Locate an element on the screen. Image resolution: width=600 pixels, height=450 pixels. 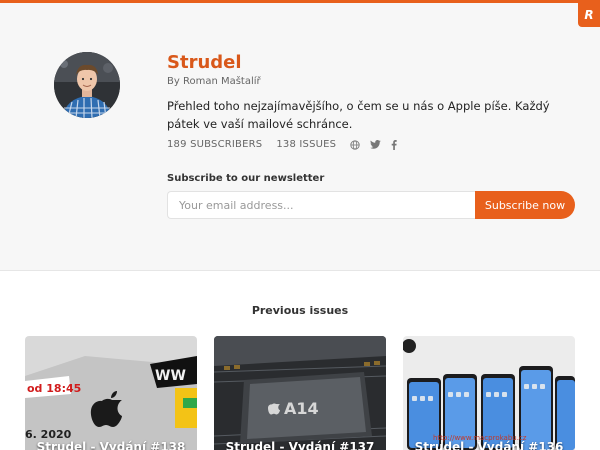
email-input is located at coordinates (321, 205).